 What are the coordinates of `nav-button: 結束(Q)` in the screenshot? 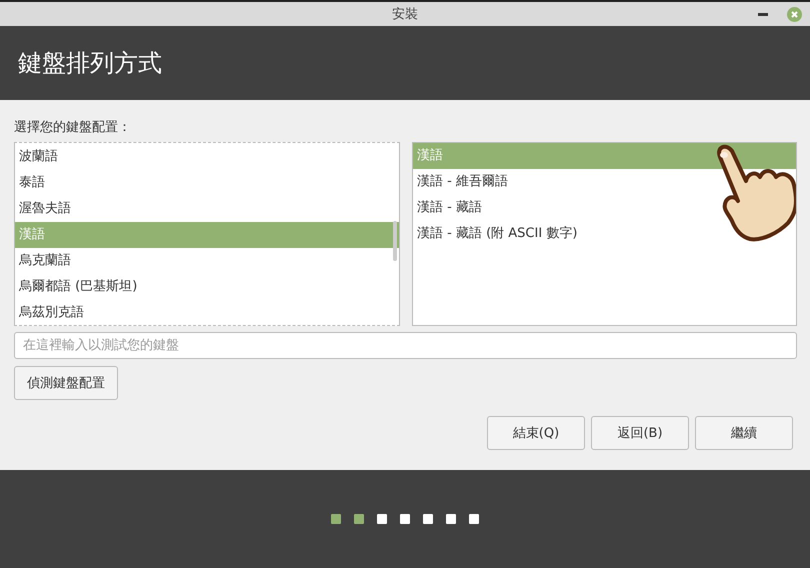 It's located at (536, 433).